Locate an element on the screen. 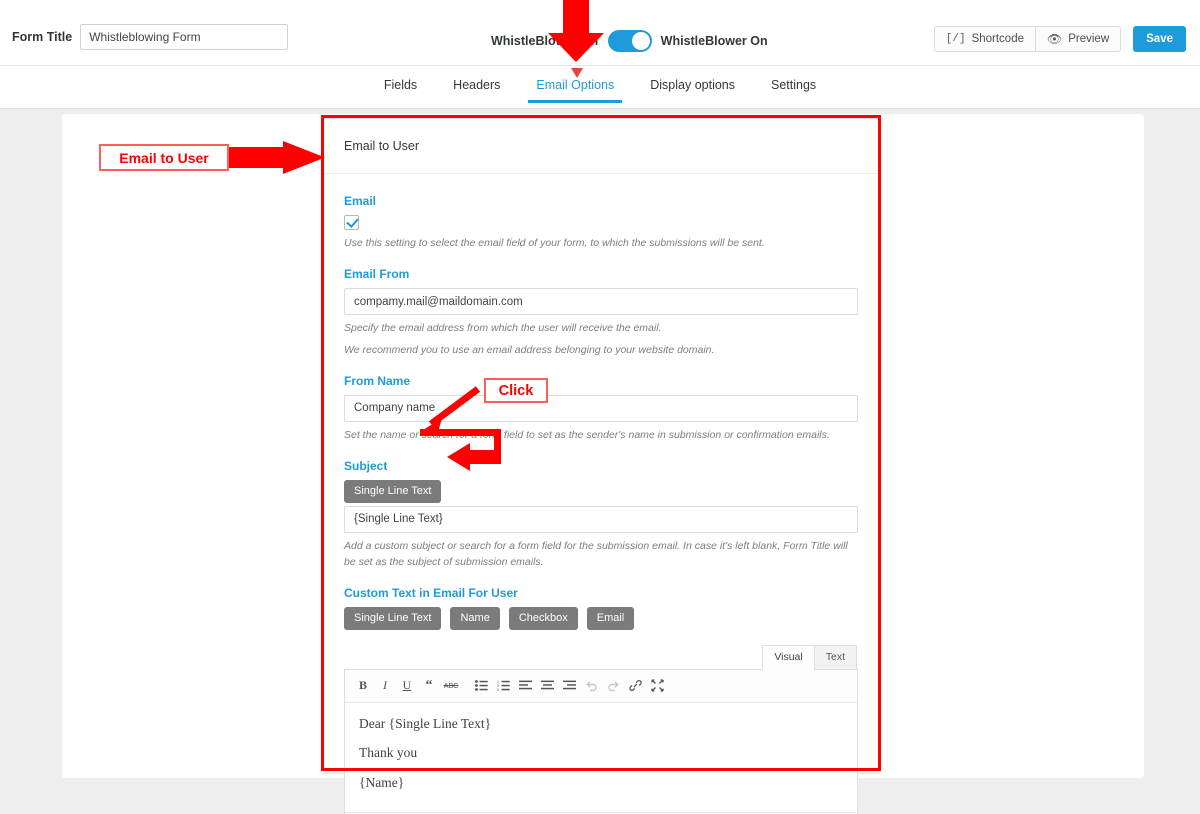  tab-headers: Headers is located at coordinates (476, 84).